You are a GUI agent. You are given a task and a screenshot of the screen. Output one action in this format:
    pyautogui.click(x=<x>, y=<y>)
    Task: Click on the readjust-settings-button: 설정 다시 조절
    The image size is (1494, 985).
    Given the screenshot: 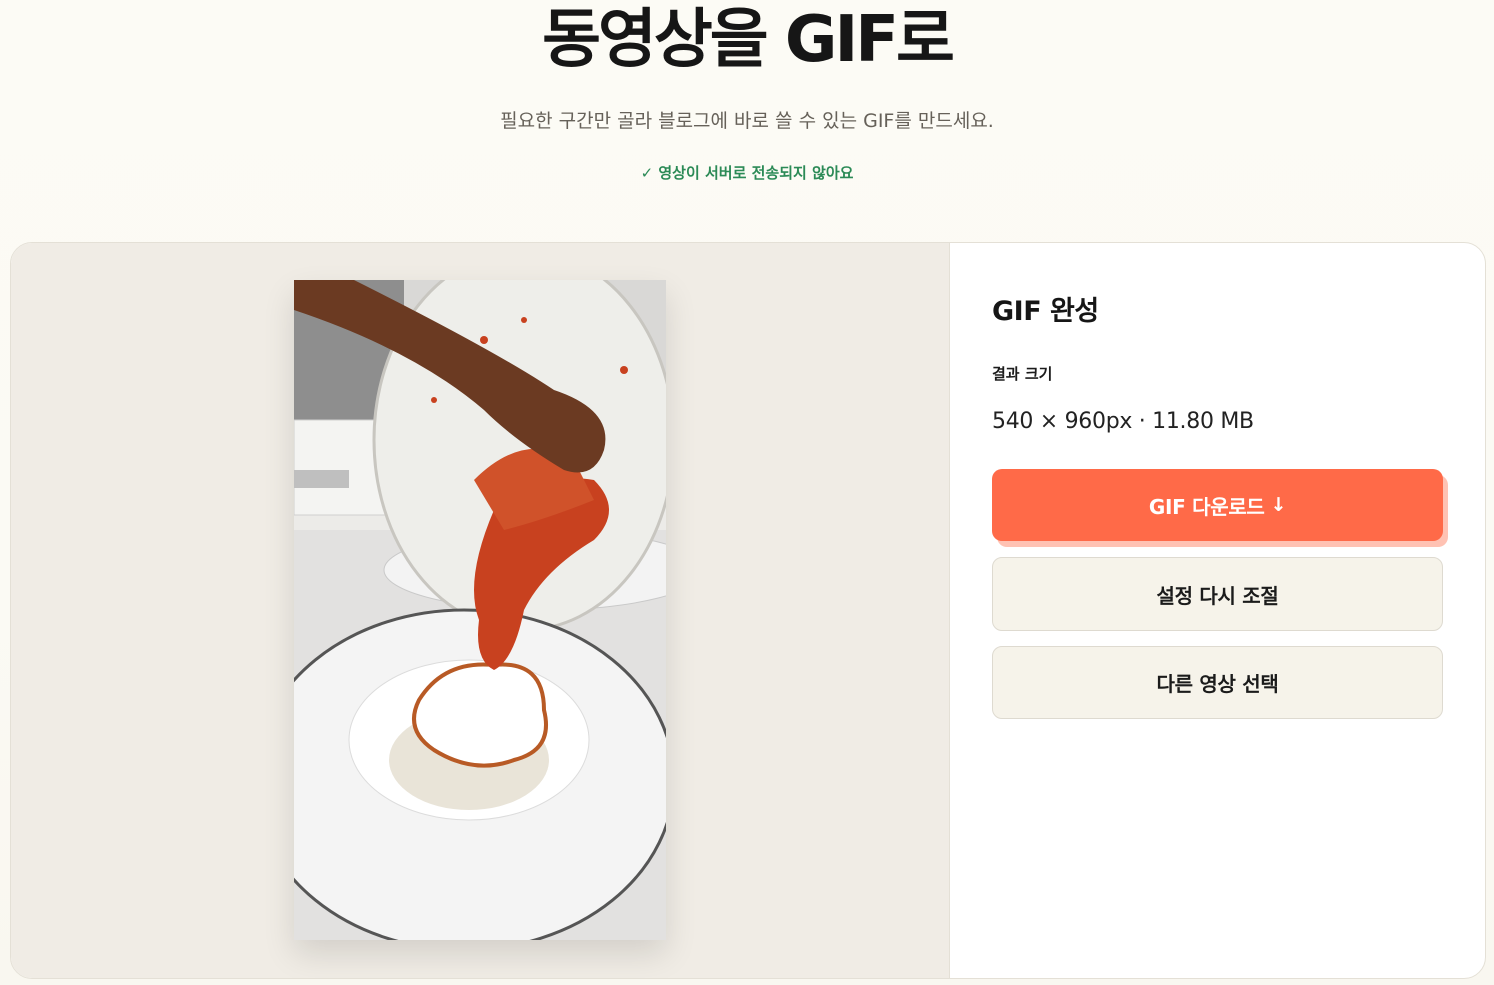 What is the action you would take?
    pyautogui.click(x=1217, y=594)
    